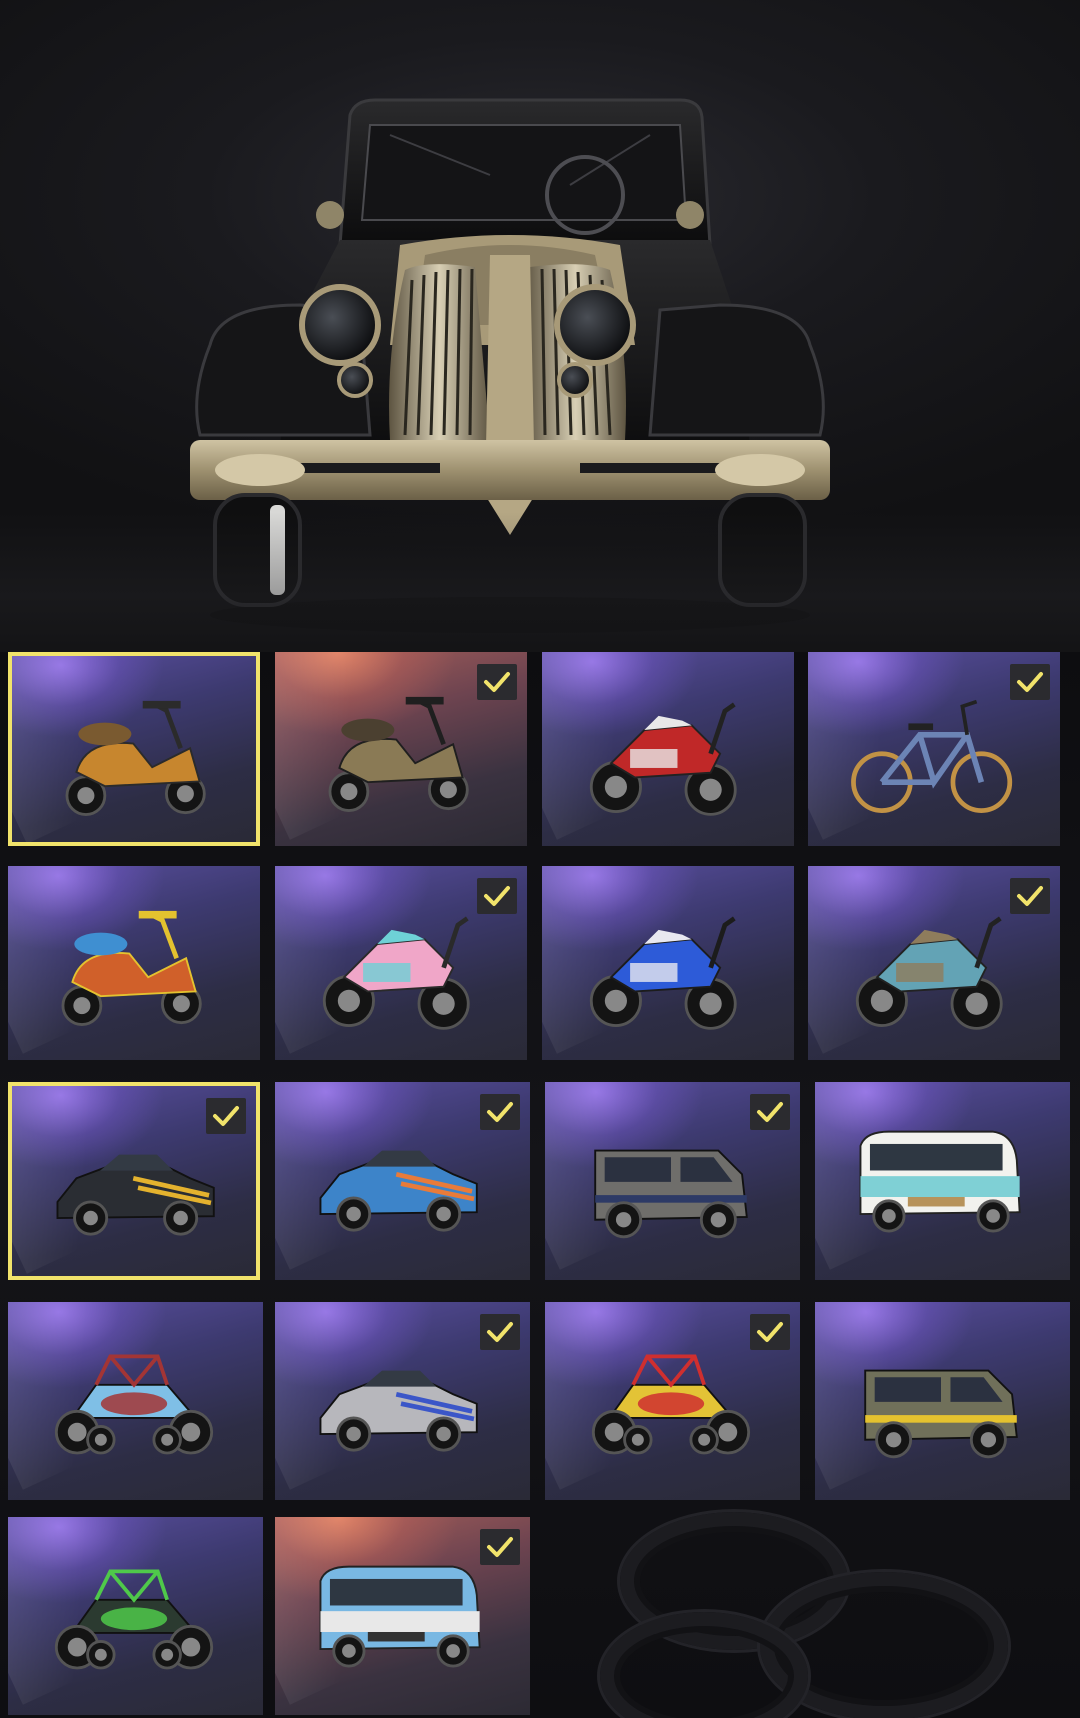  I want to click on pickup-truck-icon, so click(398, 1191).